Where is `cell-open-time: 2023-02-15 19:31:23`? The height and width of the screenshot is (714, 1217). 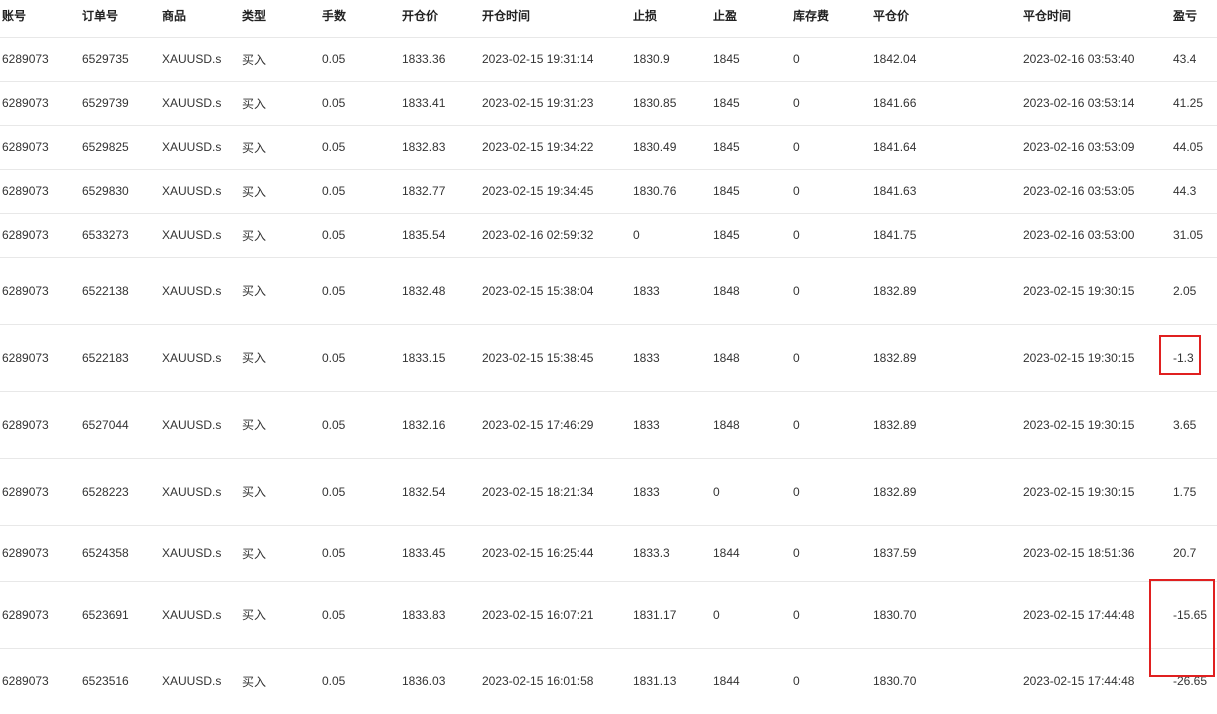 cell-open-time: 2023-02-15 19:31:23 is located at coordinates (555, 103).